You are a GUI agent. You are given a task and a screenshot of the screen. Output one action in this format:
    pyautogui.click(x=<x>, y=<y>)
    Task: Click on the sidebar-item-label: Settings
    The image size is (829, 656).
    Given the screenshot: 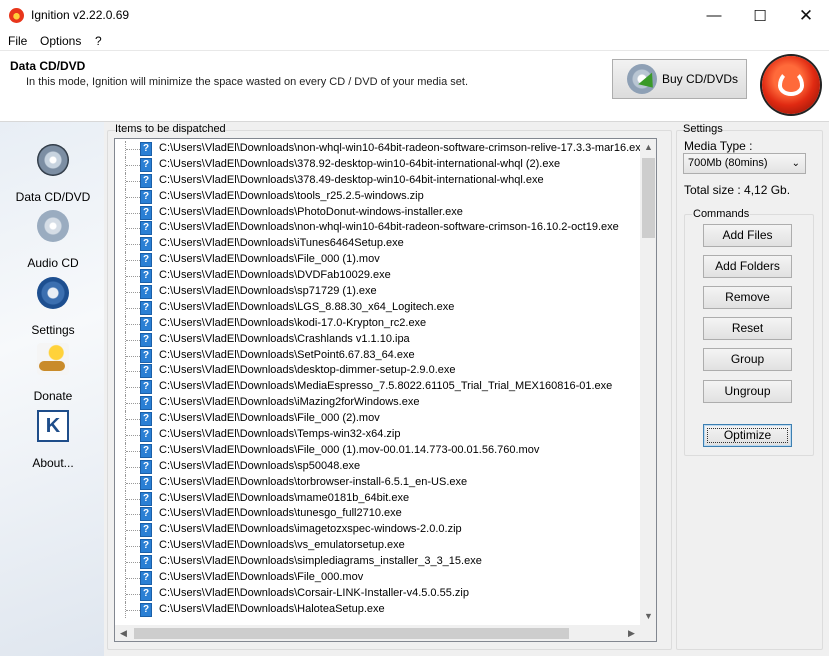 What is the action you would take?
    pyautogui.click(x=53, y=330)
    